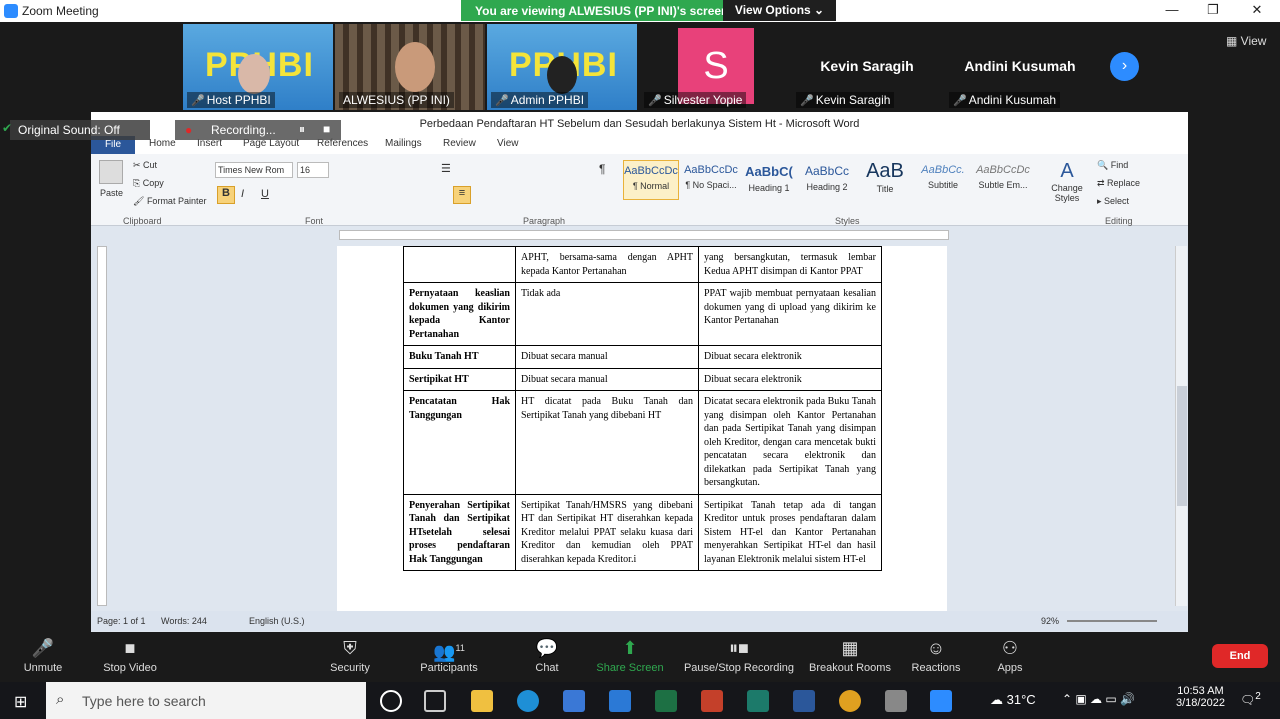  I want to click on windows-start-icon: ⊞, so click(20, 702).